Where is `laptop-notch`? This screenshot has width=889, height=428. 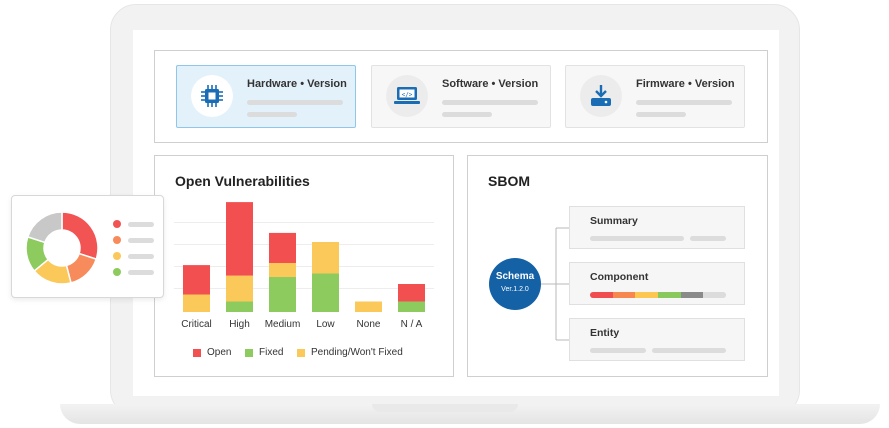
laptop-notch is located at coordinates (445, 408).